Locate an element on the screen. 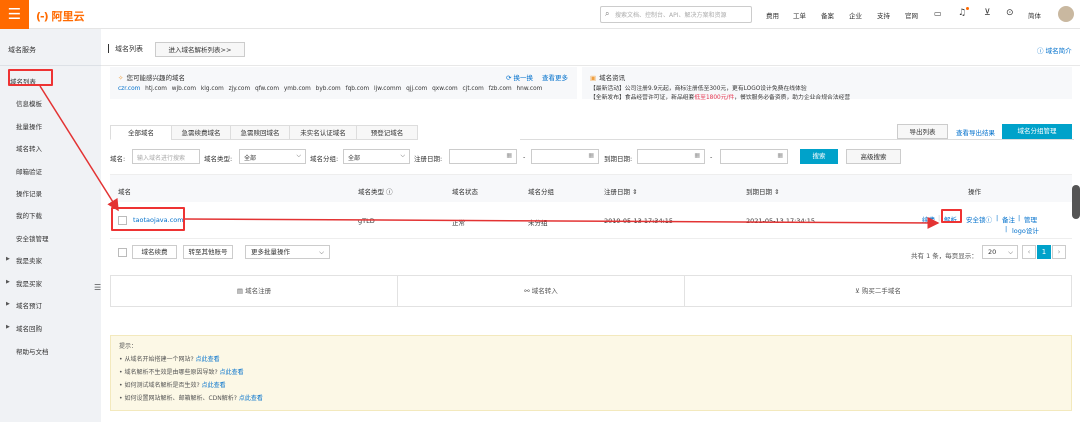  domain-type: gTLD is located at coordinates (366, 221).